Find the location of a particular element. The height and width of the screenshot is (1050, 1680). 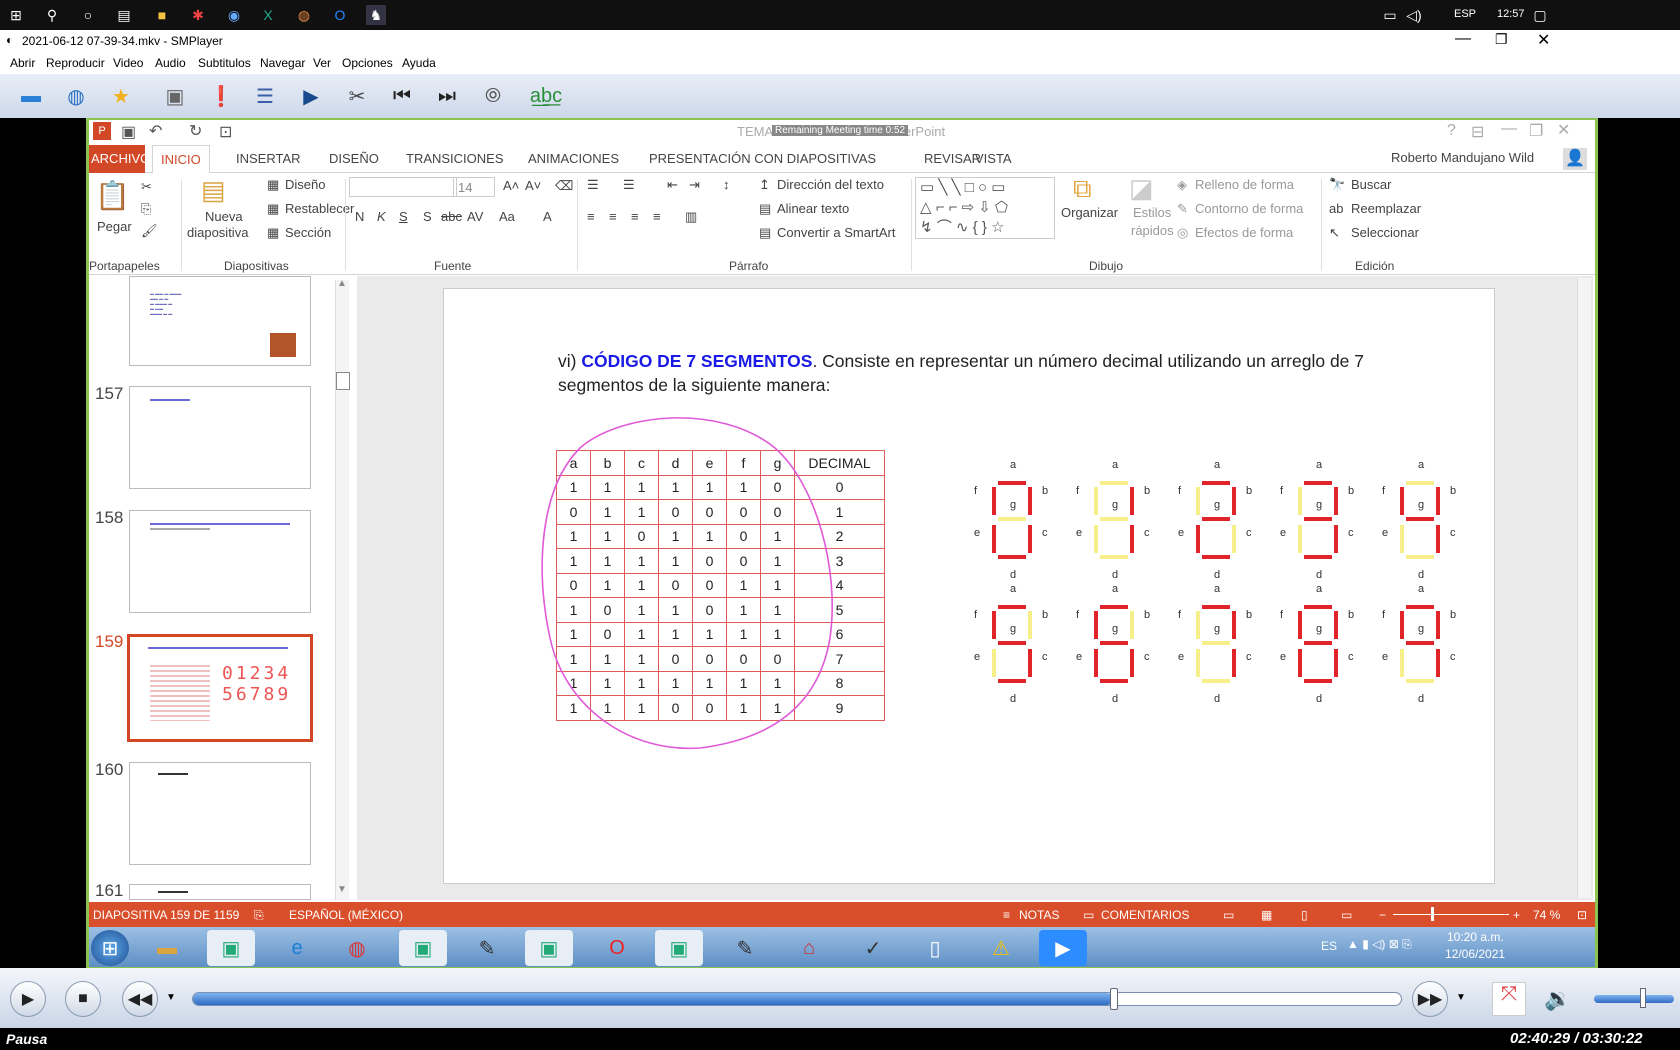

tab-vista: VISTA is located at coordinates (993, 158).